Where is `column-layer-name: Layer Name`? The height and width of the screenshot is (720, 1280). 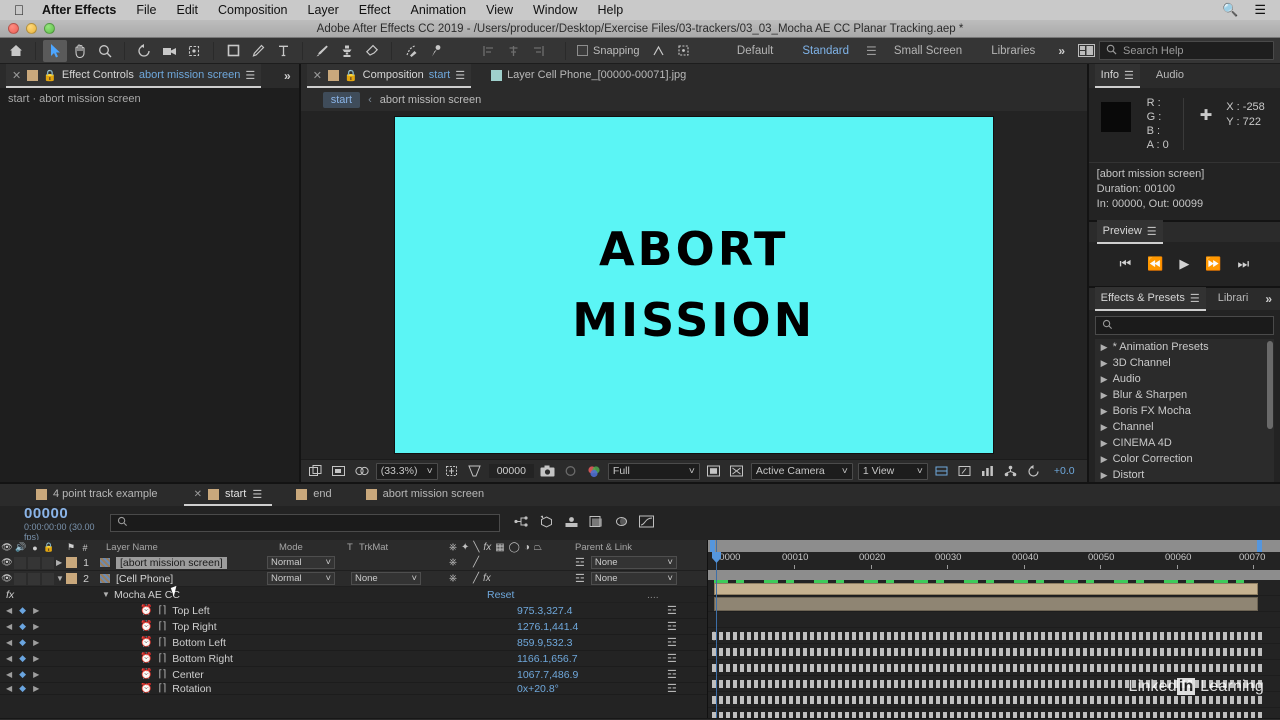 column-layer-name: Layer Name is located at coordinates (192, 547).